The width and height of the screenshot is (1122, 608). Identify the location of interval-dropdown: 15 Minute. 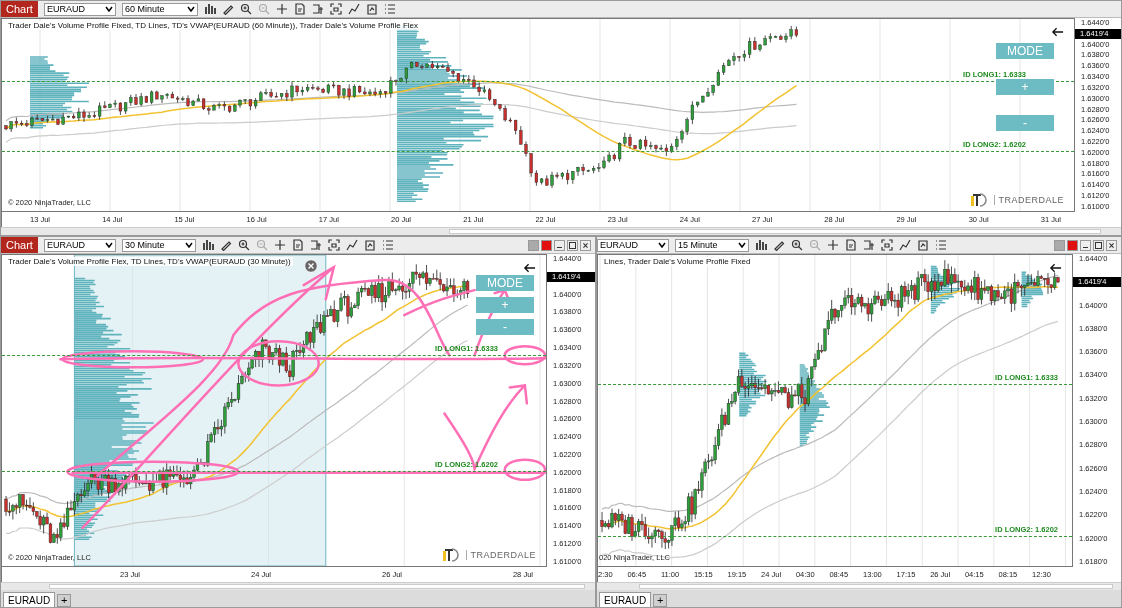
(712, 245).